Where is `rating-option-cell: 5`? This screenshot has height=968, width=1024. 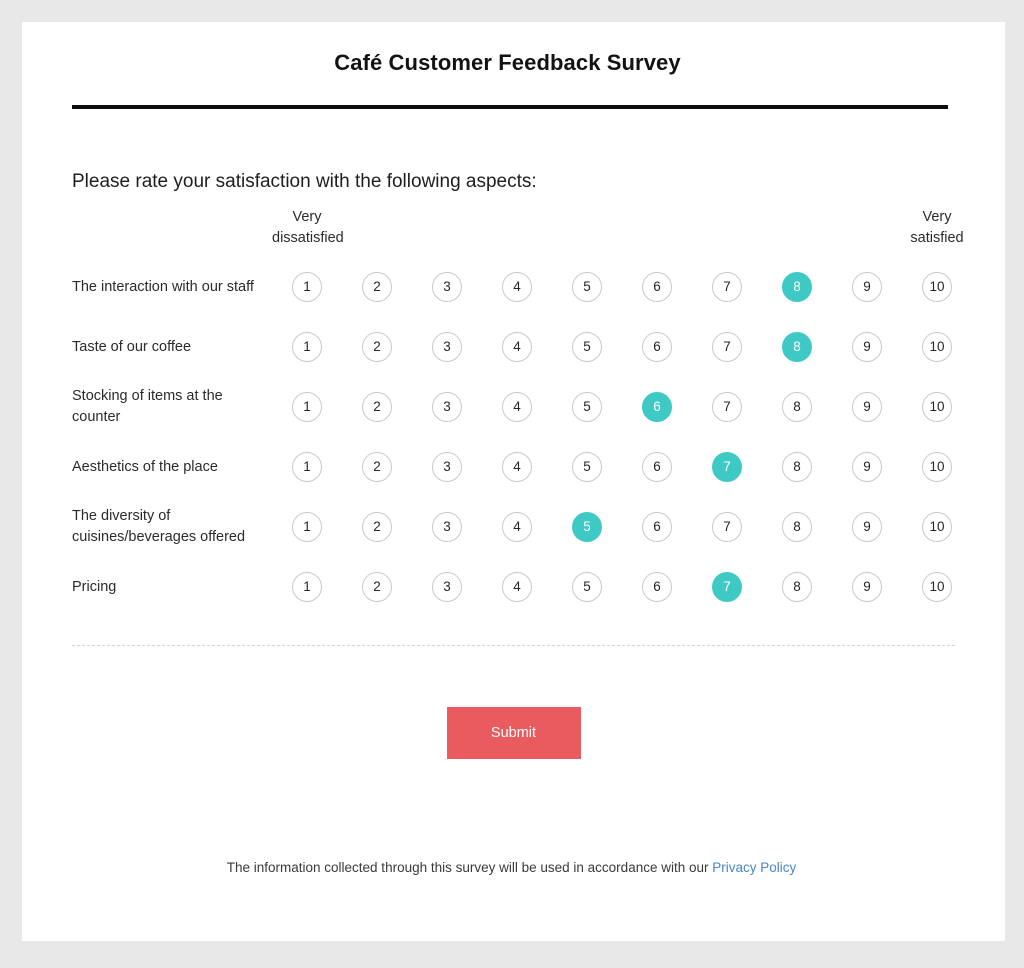 rating-option-cell: 5 is located at coordinates (587, 527).